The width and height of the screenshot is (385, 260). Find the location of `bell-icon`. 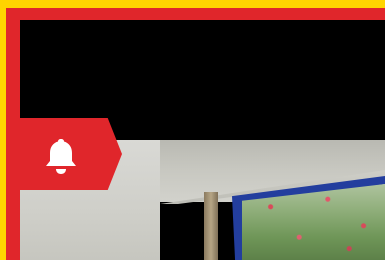

bell-icon is located at coordinates (61, 156).